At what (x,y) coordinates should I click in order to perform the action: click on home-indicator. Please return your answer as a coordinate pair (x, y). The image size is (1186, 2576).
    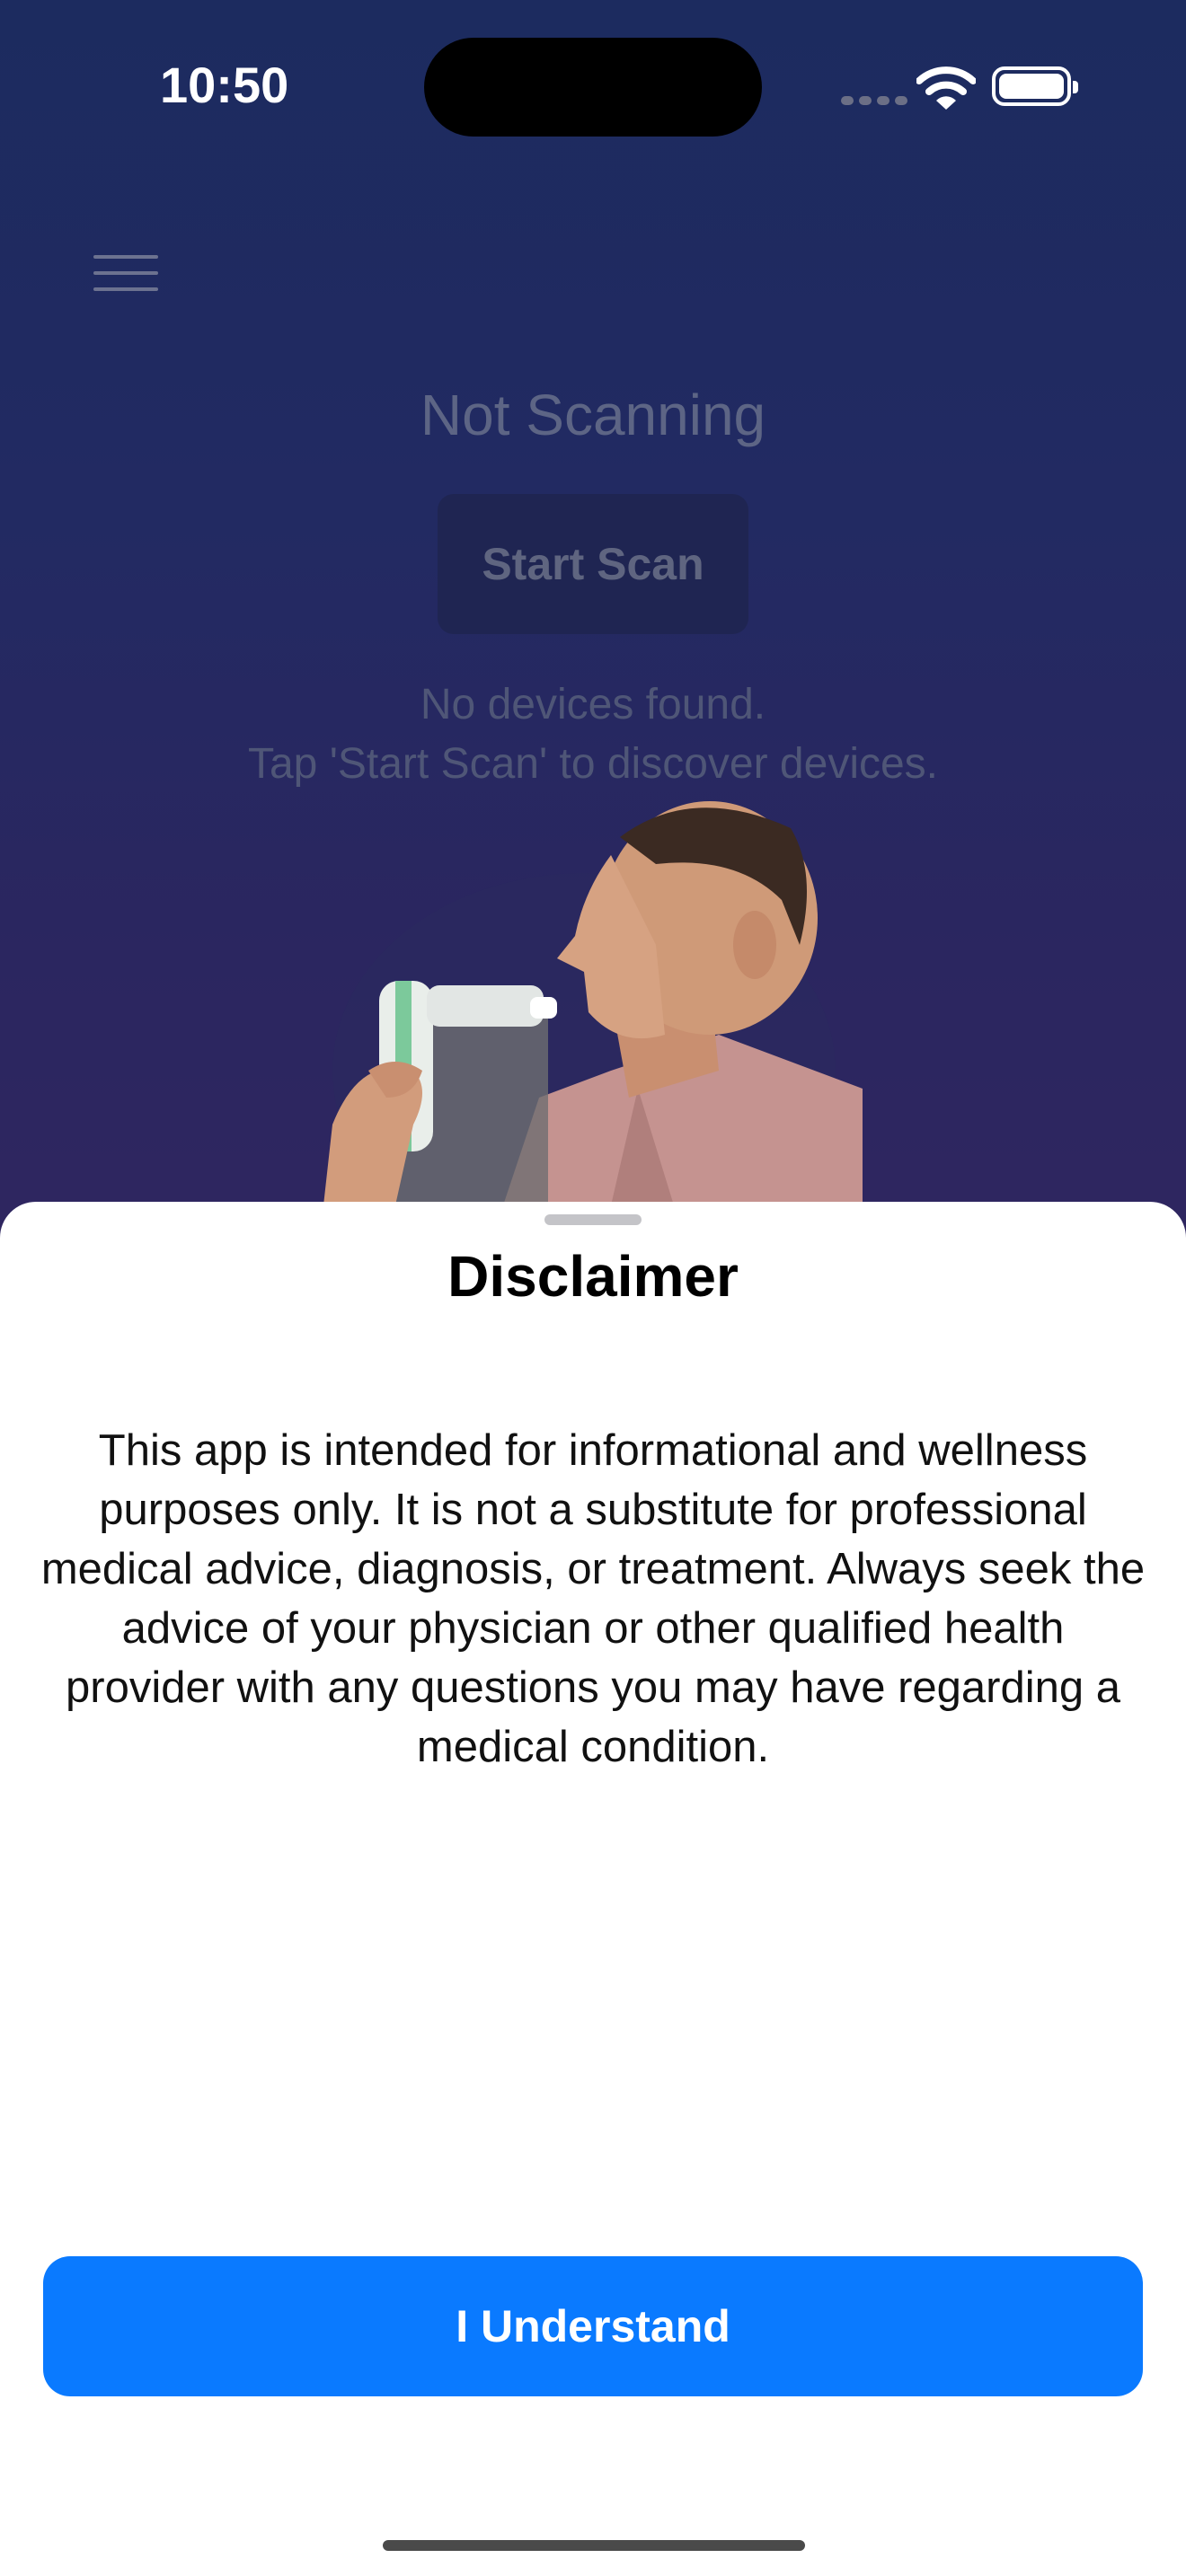
    Looking at the image, I should click on (594, 2545).